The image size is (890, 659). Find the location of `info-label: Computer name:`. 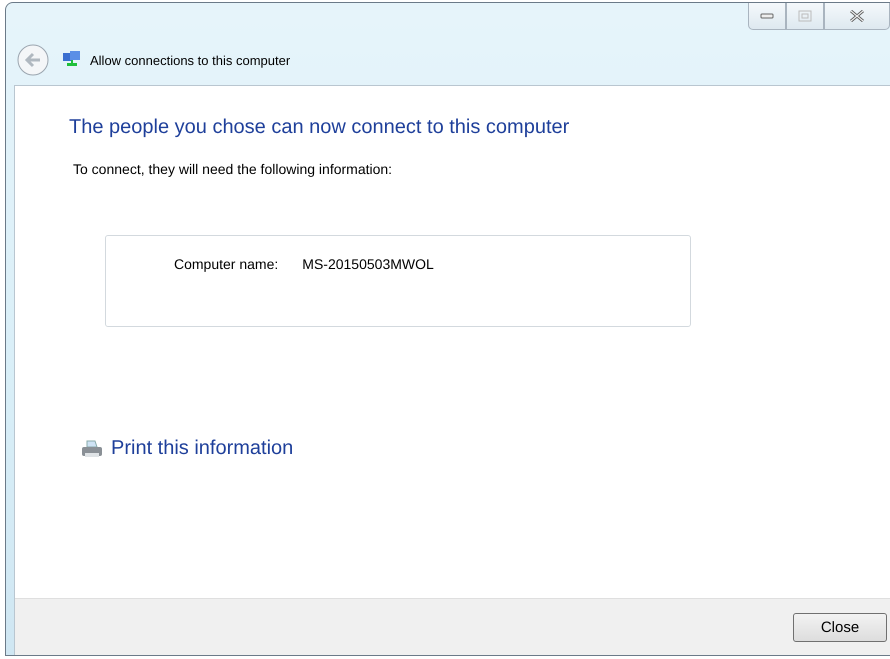

info-label: Computer name: is located at coordinates (226, 264).